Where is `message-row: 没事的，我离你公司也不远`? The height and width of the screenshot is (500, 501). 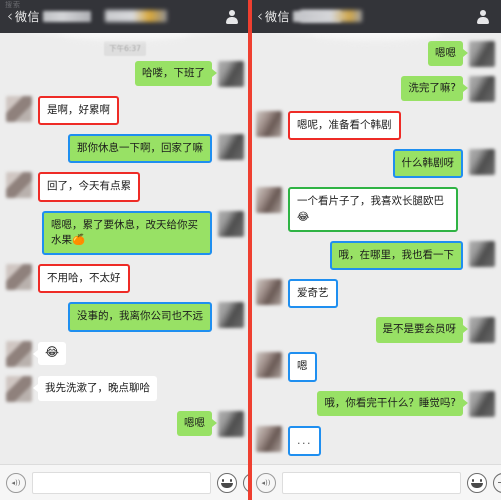 message-row: 没事的，我离你公司也不远 is located at coordinates (125, 317).